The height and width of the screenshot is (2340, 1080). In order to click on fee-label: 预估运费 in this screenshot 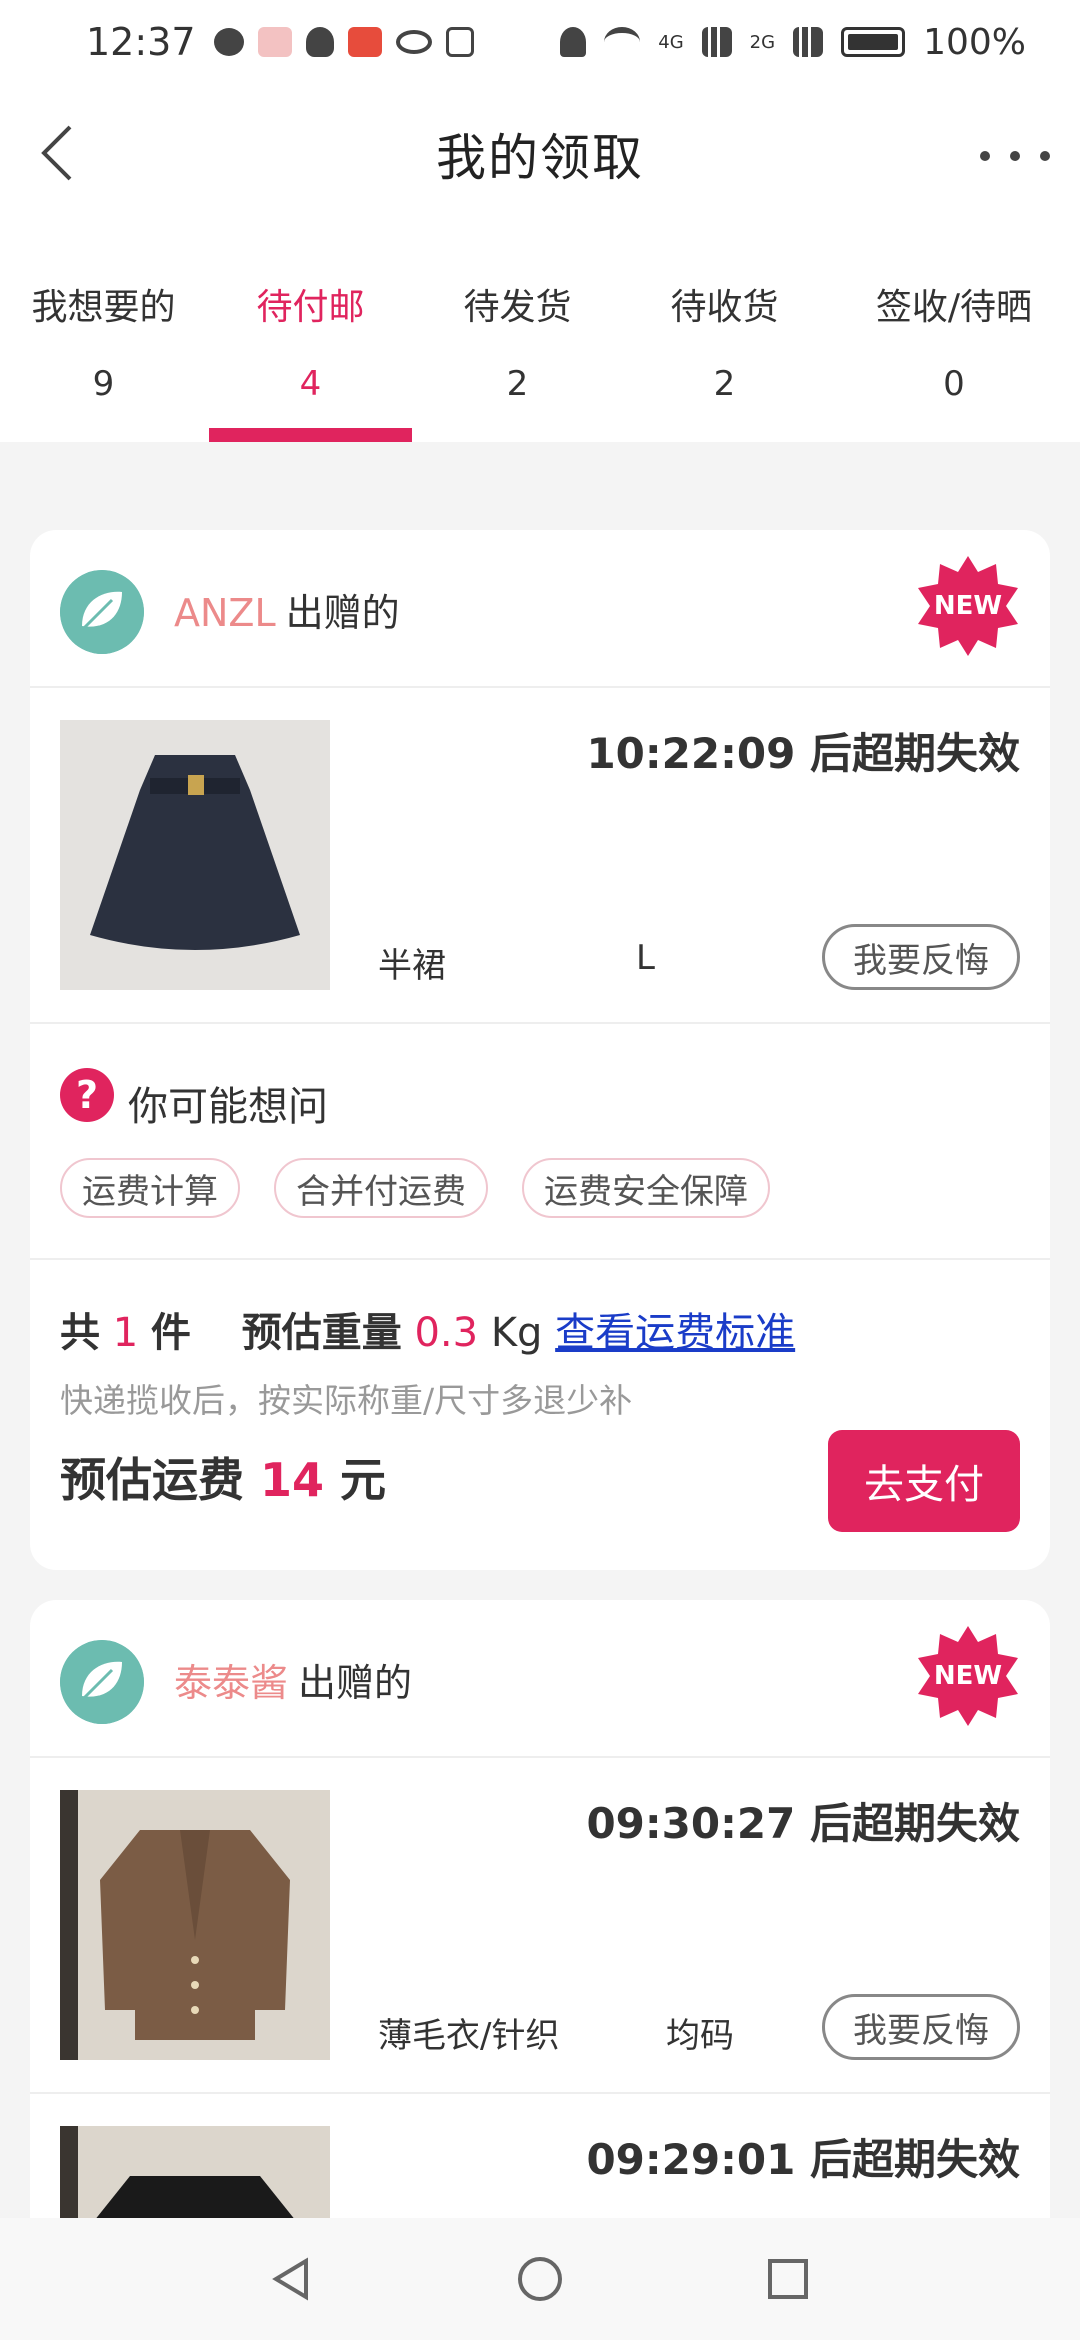, I will do `click(152, 1480)`.